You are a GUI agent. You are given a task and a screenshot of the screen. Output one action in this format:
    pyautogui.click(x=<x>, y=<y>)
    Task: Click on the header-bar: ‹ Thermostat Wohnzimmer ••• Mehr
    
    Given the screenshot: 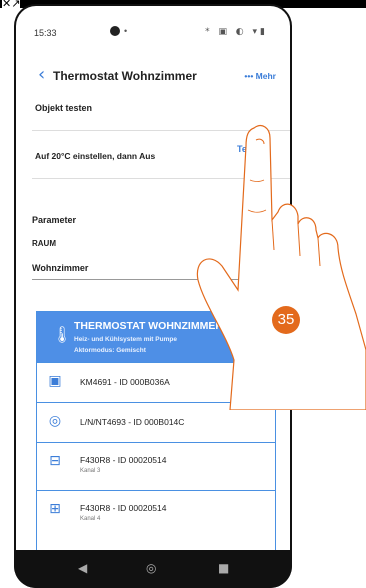 What is the action you would take?
    pyautogui.click(x=153, y=76)
    